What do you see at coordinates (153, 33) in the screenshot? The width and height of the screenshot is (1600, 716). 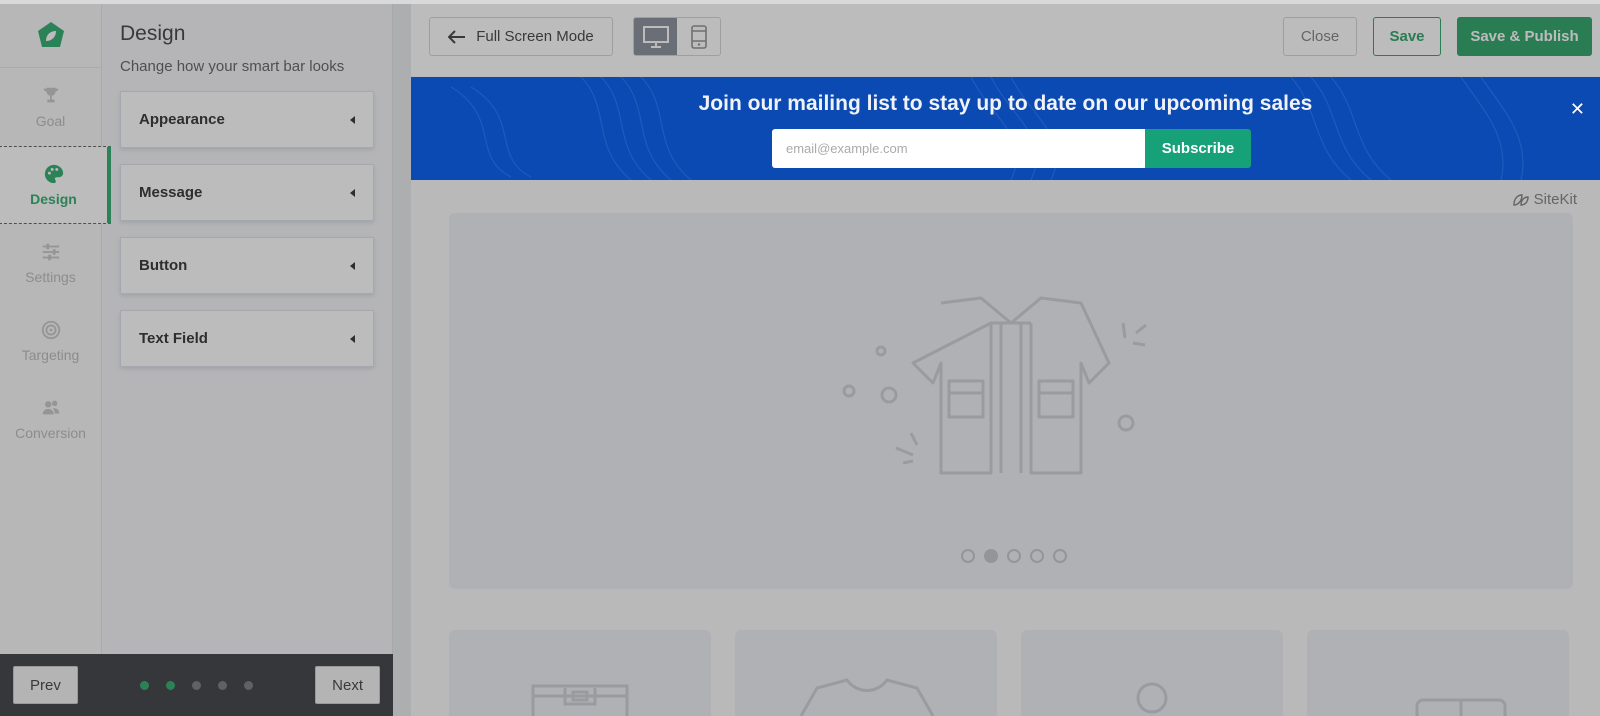 I see `panel-title: Design` at bounding box center [153, 33].